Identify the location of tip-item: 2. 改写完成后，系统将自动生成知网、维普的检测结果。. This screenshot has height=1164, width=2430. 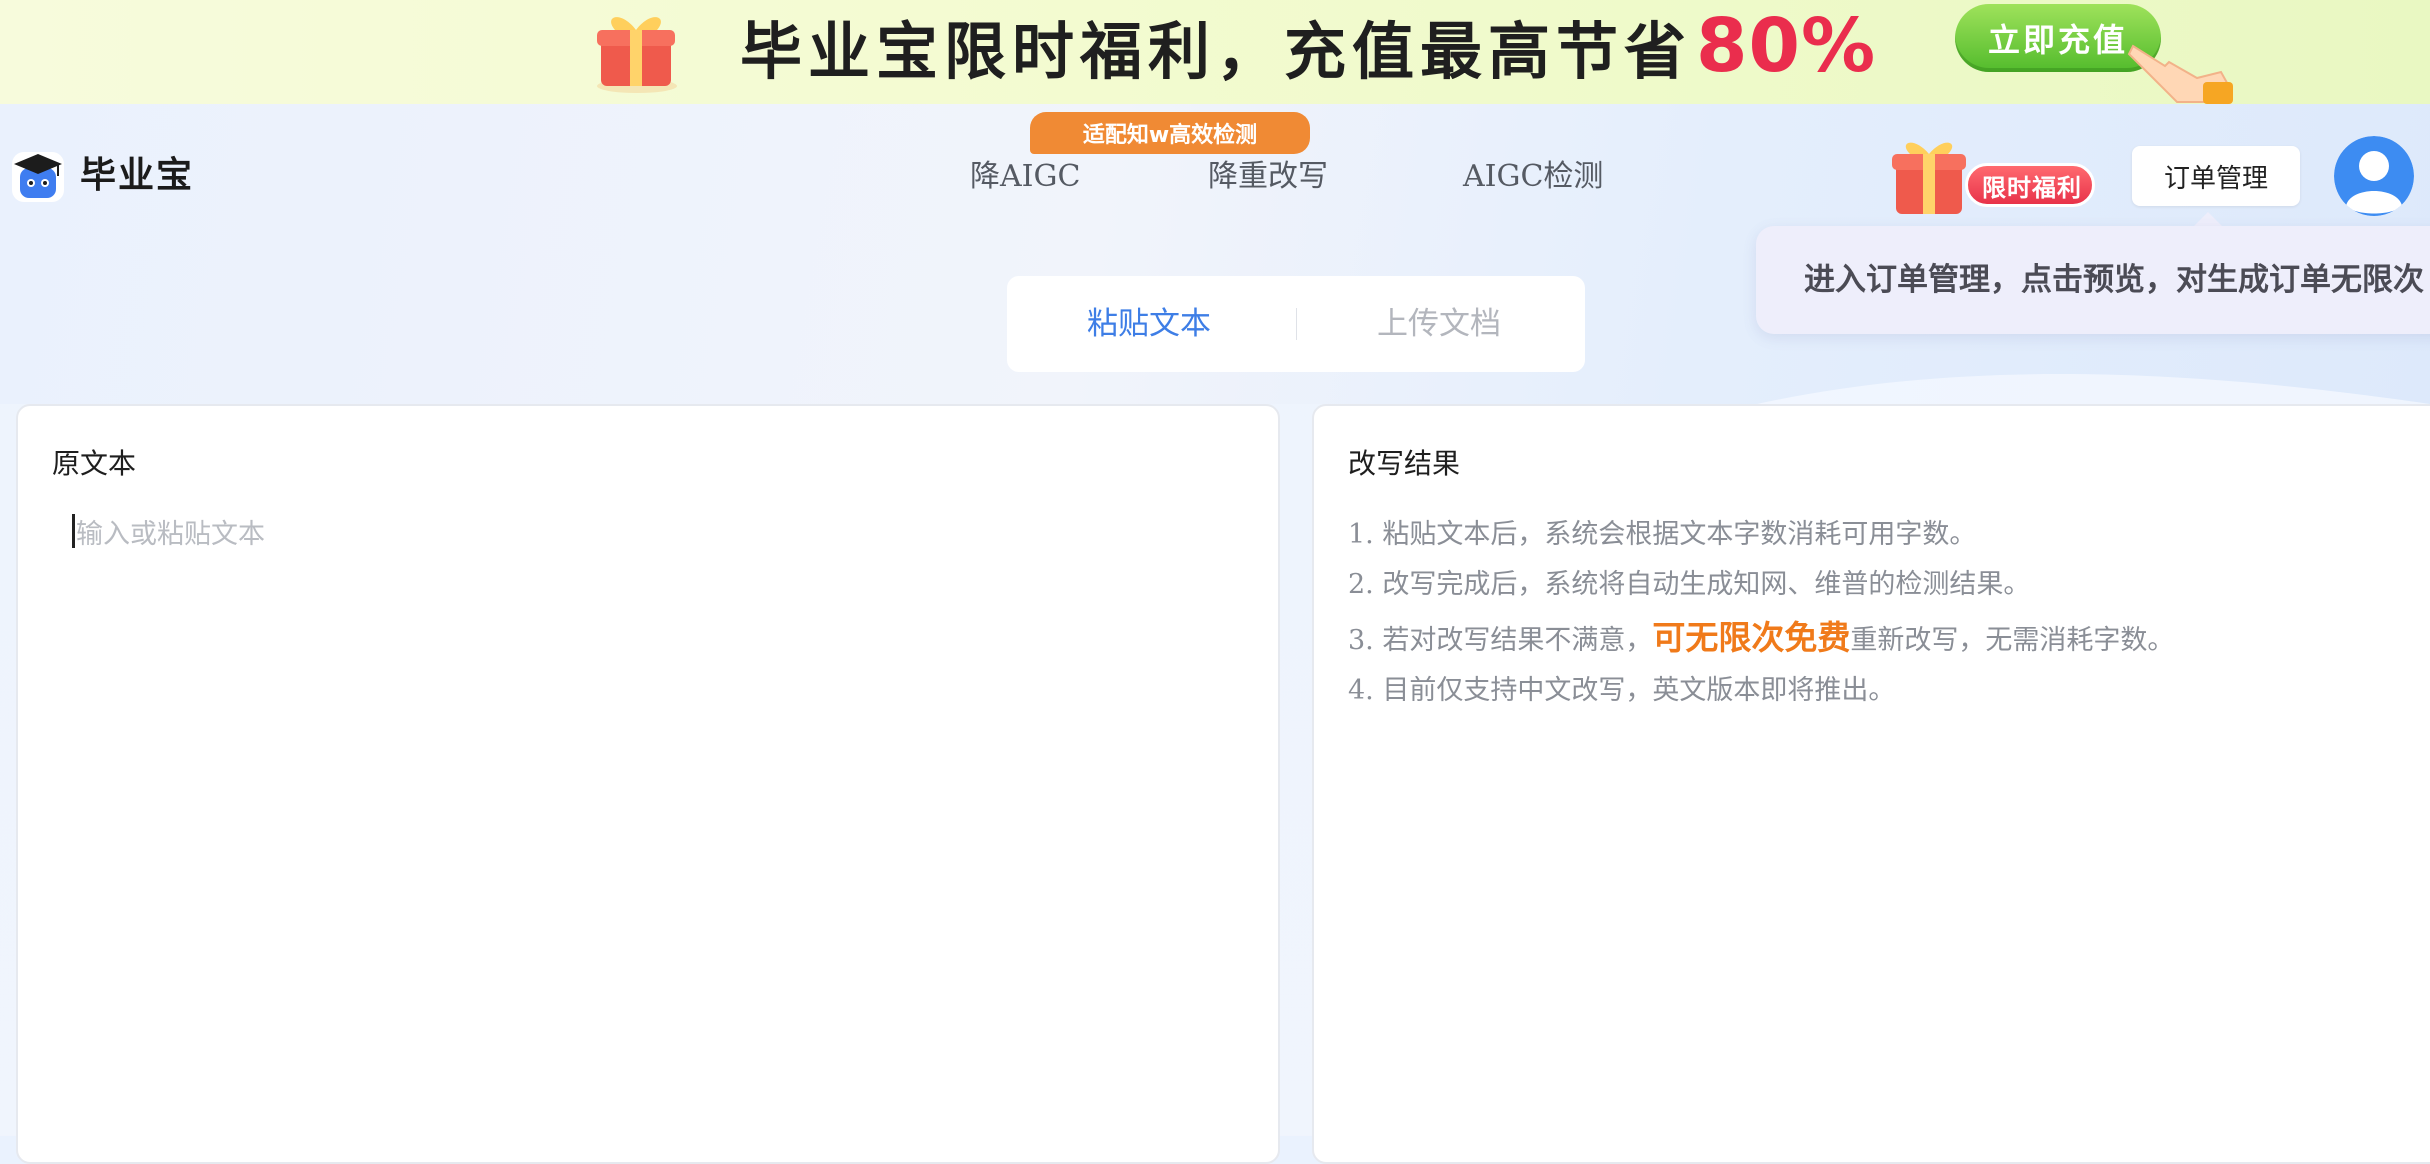
(1689, 584).